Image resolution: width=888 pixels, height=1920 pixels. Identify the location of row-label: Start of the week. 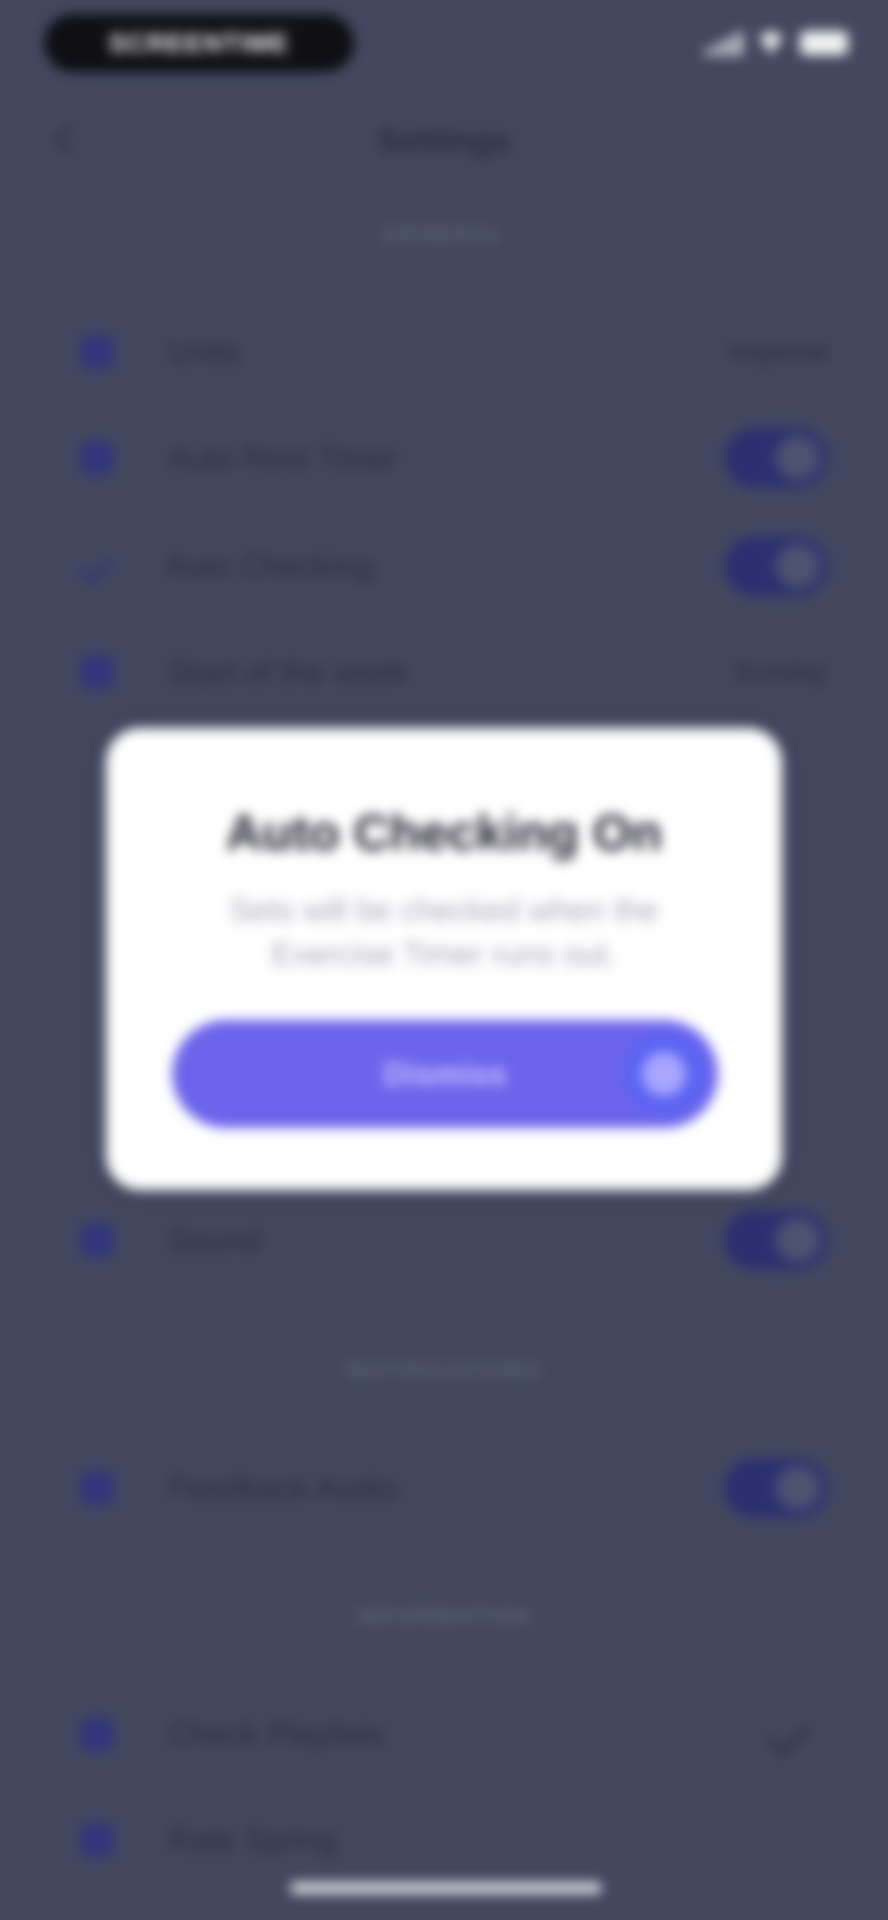
(288, 671).